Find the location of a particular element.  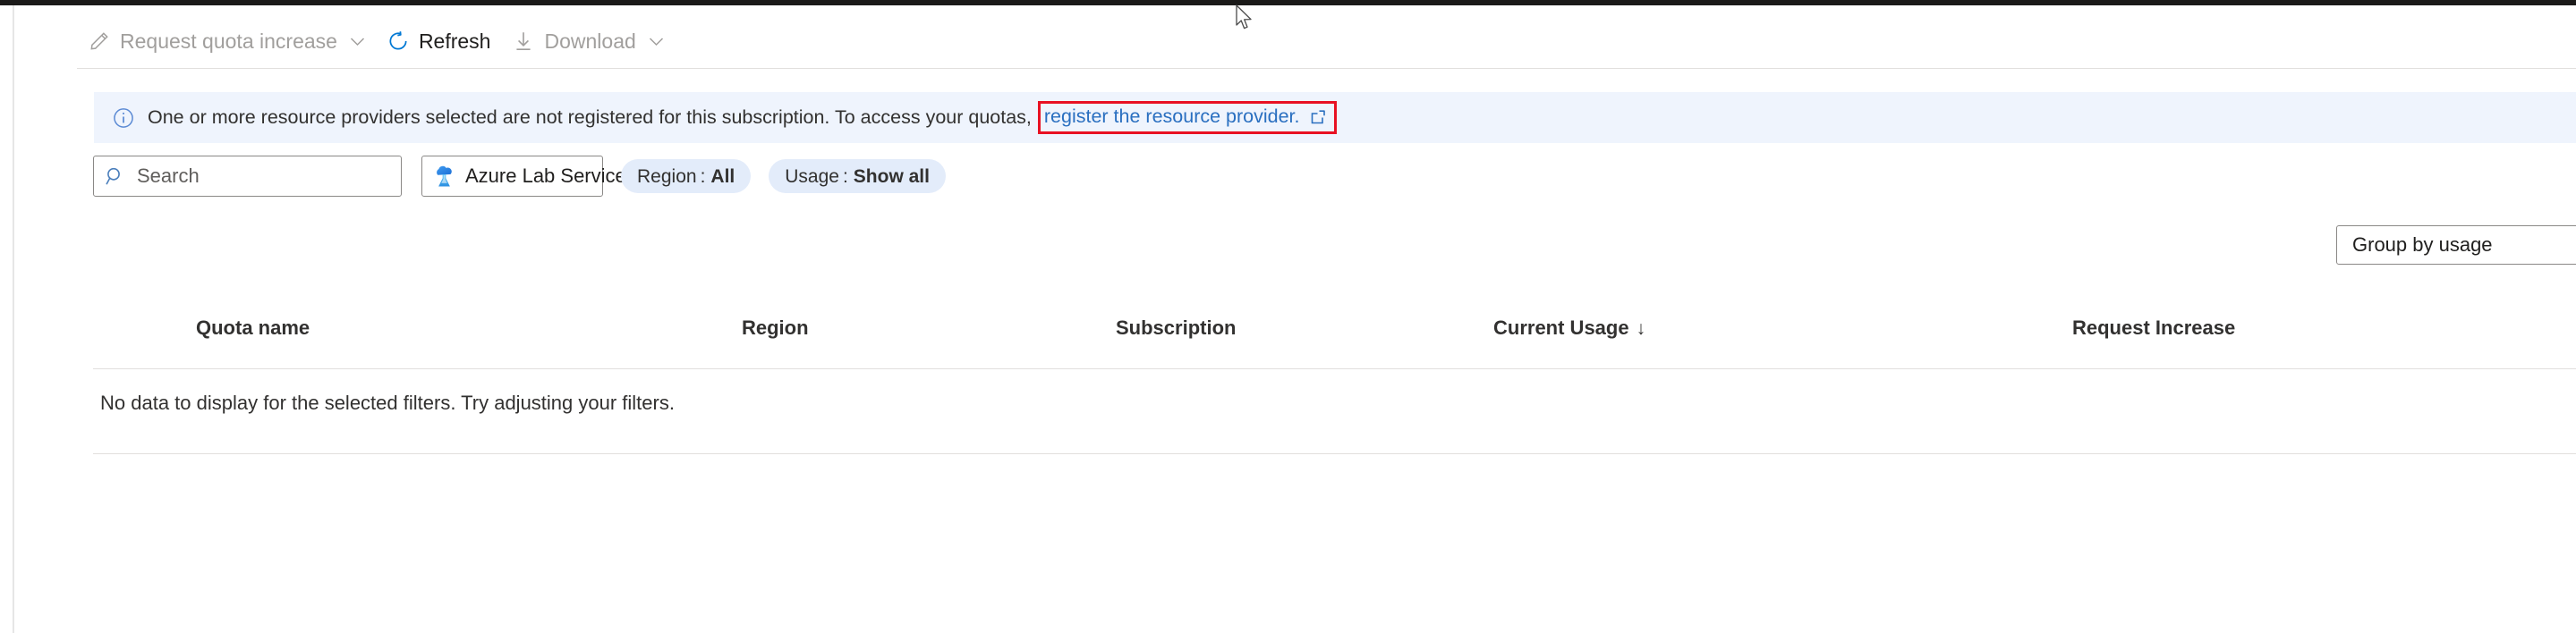

refresh-button: Refresh is located at coordinates (439, 41).